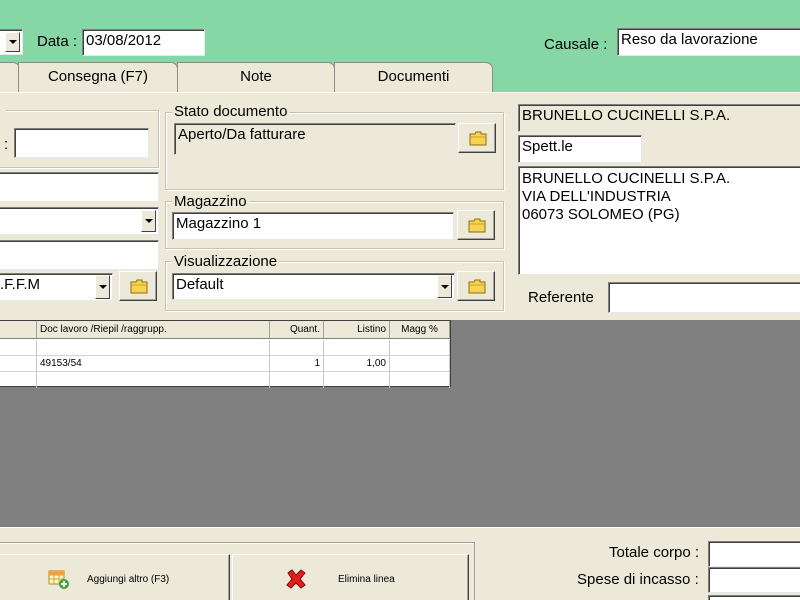 This screenshot has width=800, height=600. What do you see at coordinates (561, 297) in the screenshot?
I see `referente-label: Referente` at bounding box center [561, 297].